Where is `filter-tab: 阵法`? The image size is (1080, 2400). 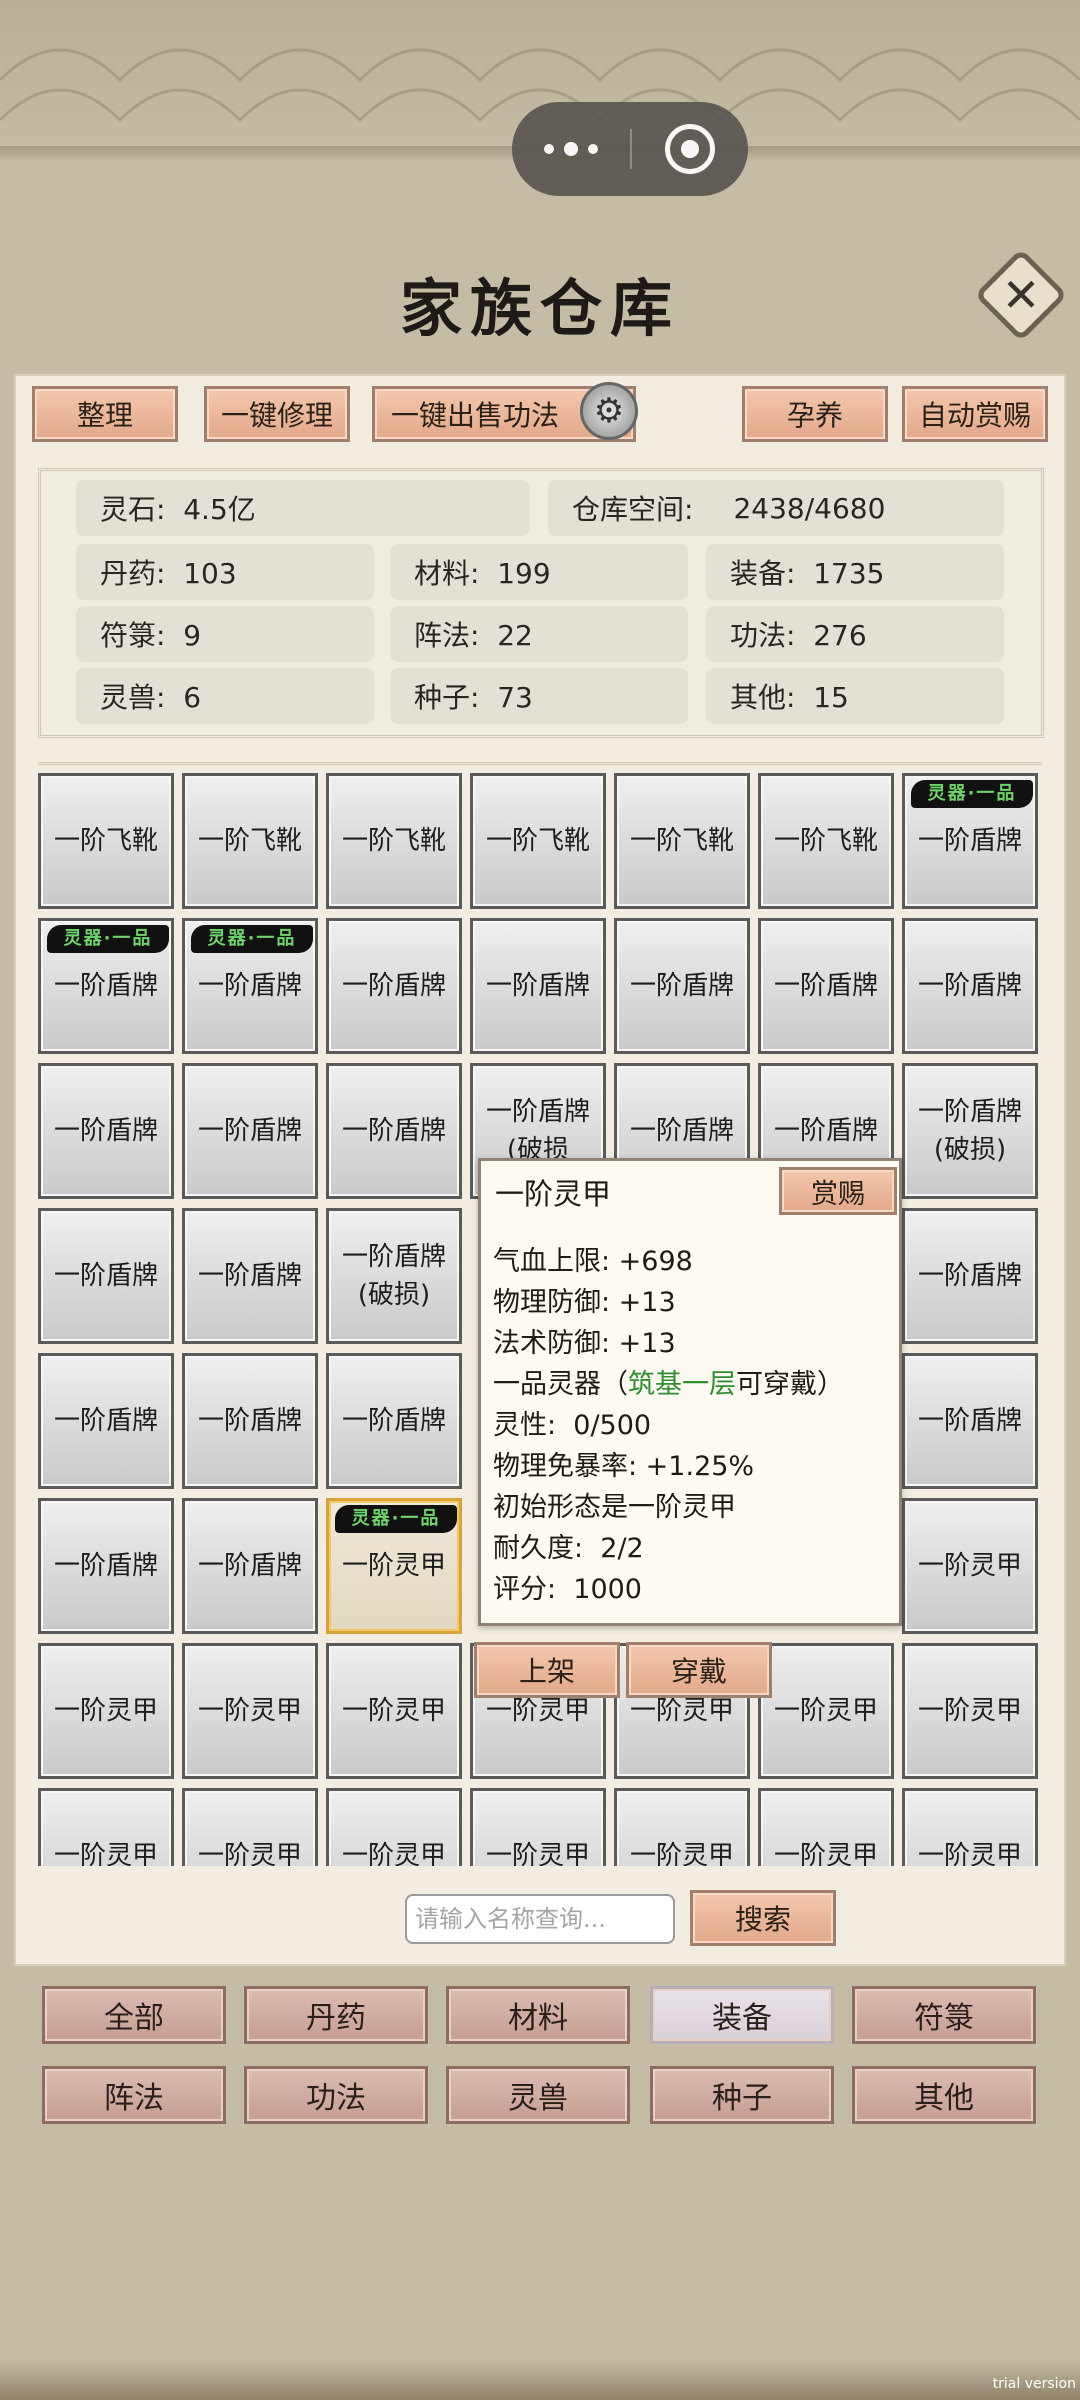 filter-tab: 阵法 is located at coordinates (134, 2095).